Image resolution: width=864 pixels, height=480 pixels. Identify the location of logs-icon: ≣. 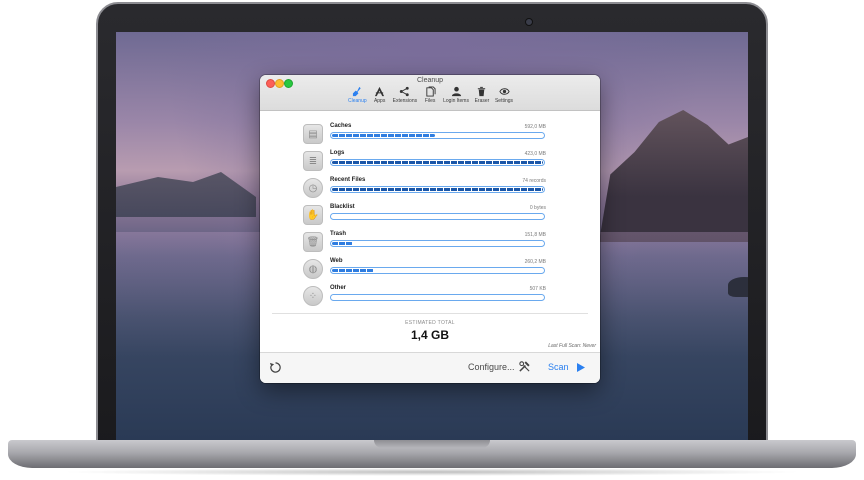
(313, 161).